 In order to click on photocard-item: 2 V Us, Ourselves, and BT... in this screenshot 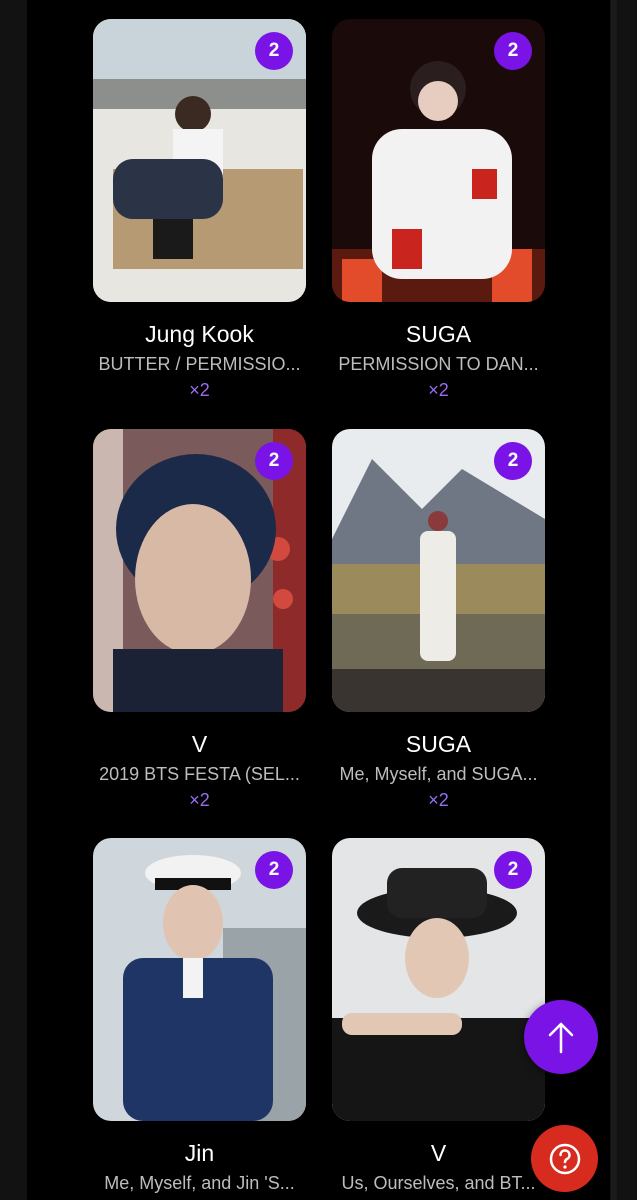, I will do `click(438, 1016)`.